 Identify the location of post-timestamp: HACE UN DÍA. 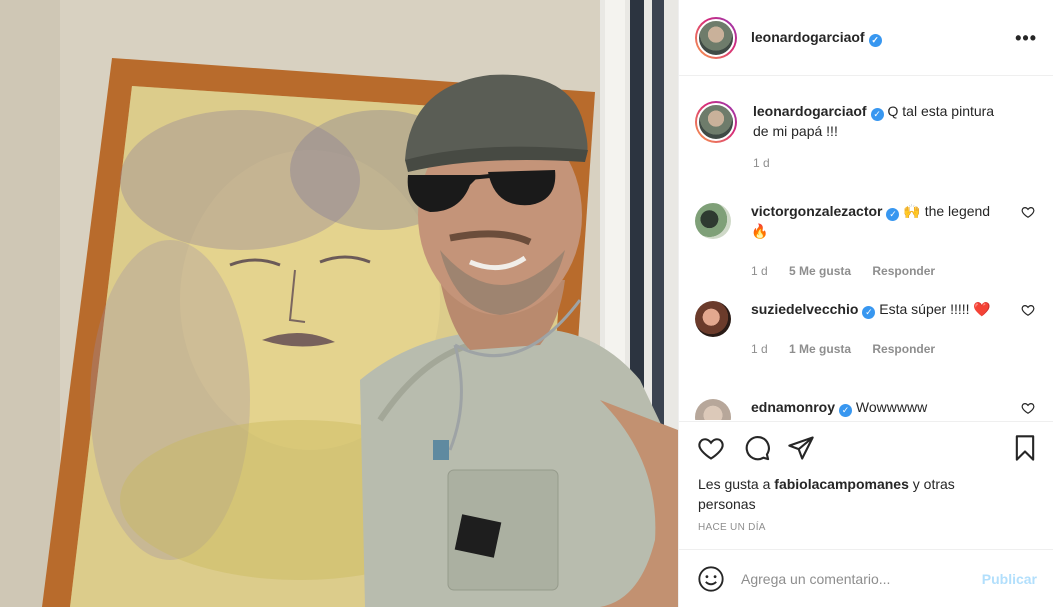
(732, 527).